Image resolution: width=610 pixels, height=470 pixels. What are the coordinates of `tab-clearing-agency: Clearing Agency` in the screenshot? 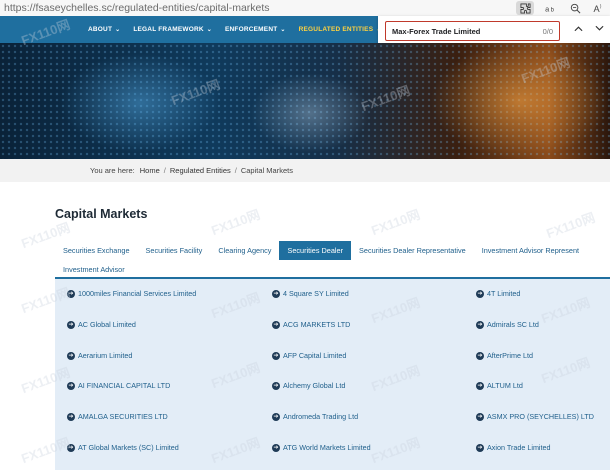 It's located at (244, 250).